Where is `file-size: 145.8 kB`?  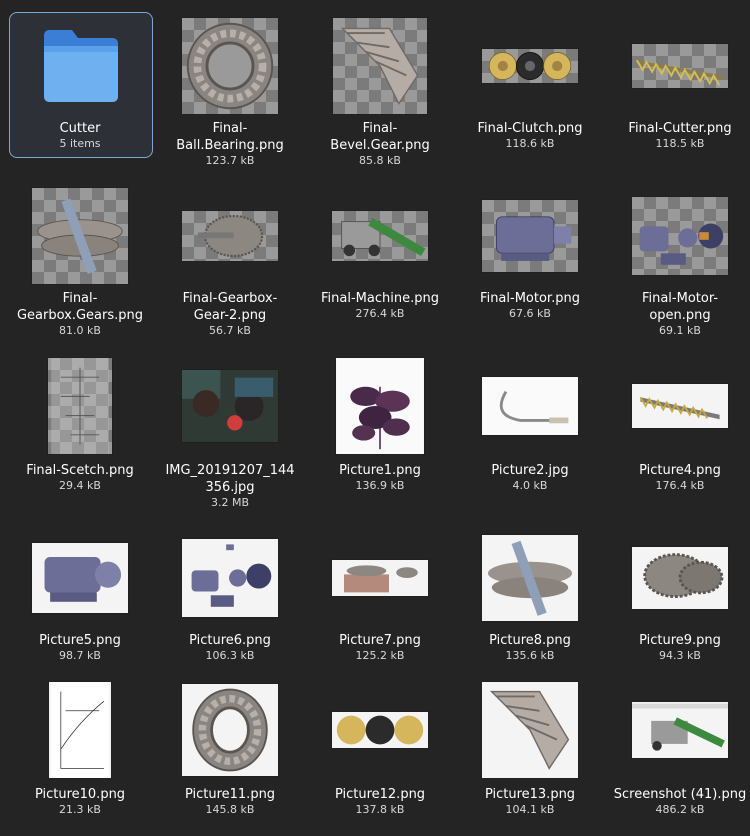
file-size: 145.8 kB is located at coordinates (230, 809).